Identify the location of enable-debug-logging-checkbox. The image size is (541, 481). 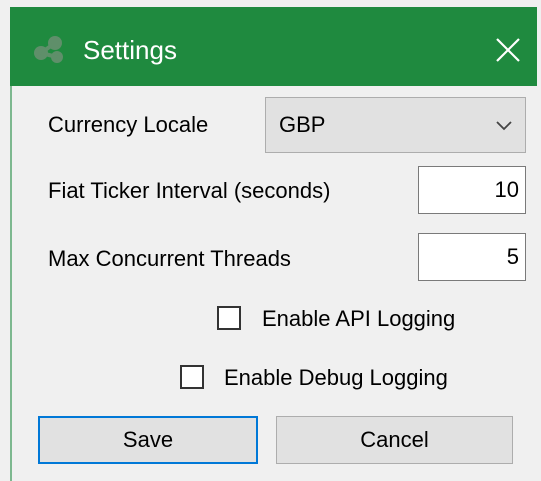
(192, 377).